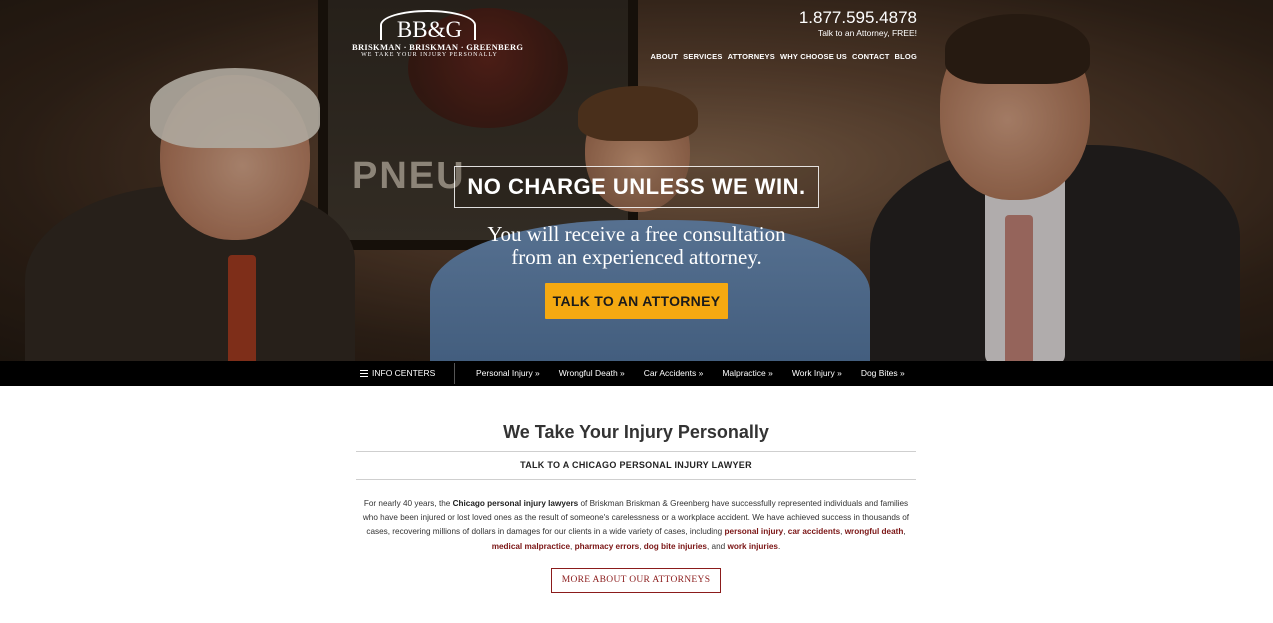 The image size is (1273, 623). Describe the element at coordinates (636, 234) in the screenshot. I see `hero-subheadline-line-1: You will receive a free consultation` at that location.